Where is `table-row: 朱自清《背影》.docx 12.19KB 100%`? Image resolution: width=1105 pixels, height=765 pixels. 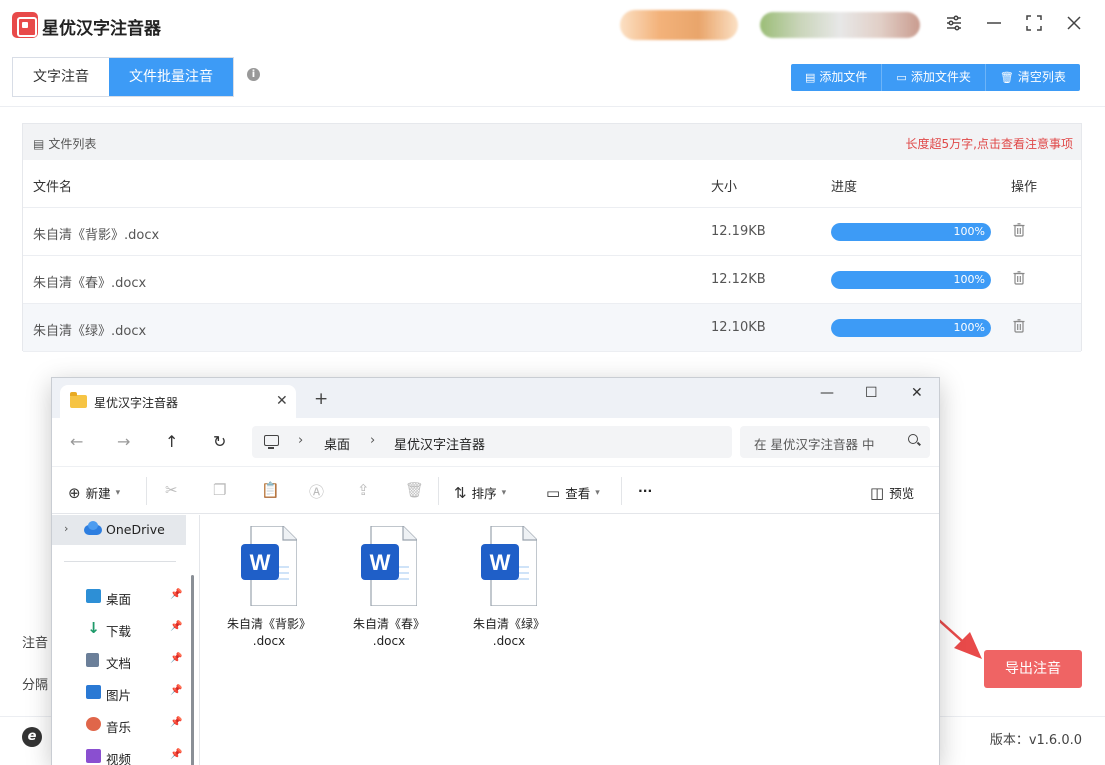 table-row: 朱自清《背影》.docx 12.19KB 100% is located at coordinates (552, 232).